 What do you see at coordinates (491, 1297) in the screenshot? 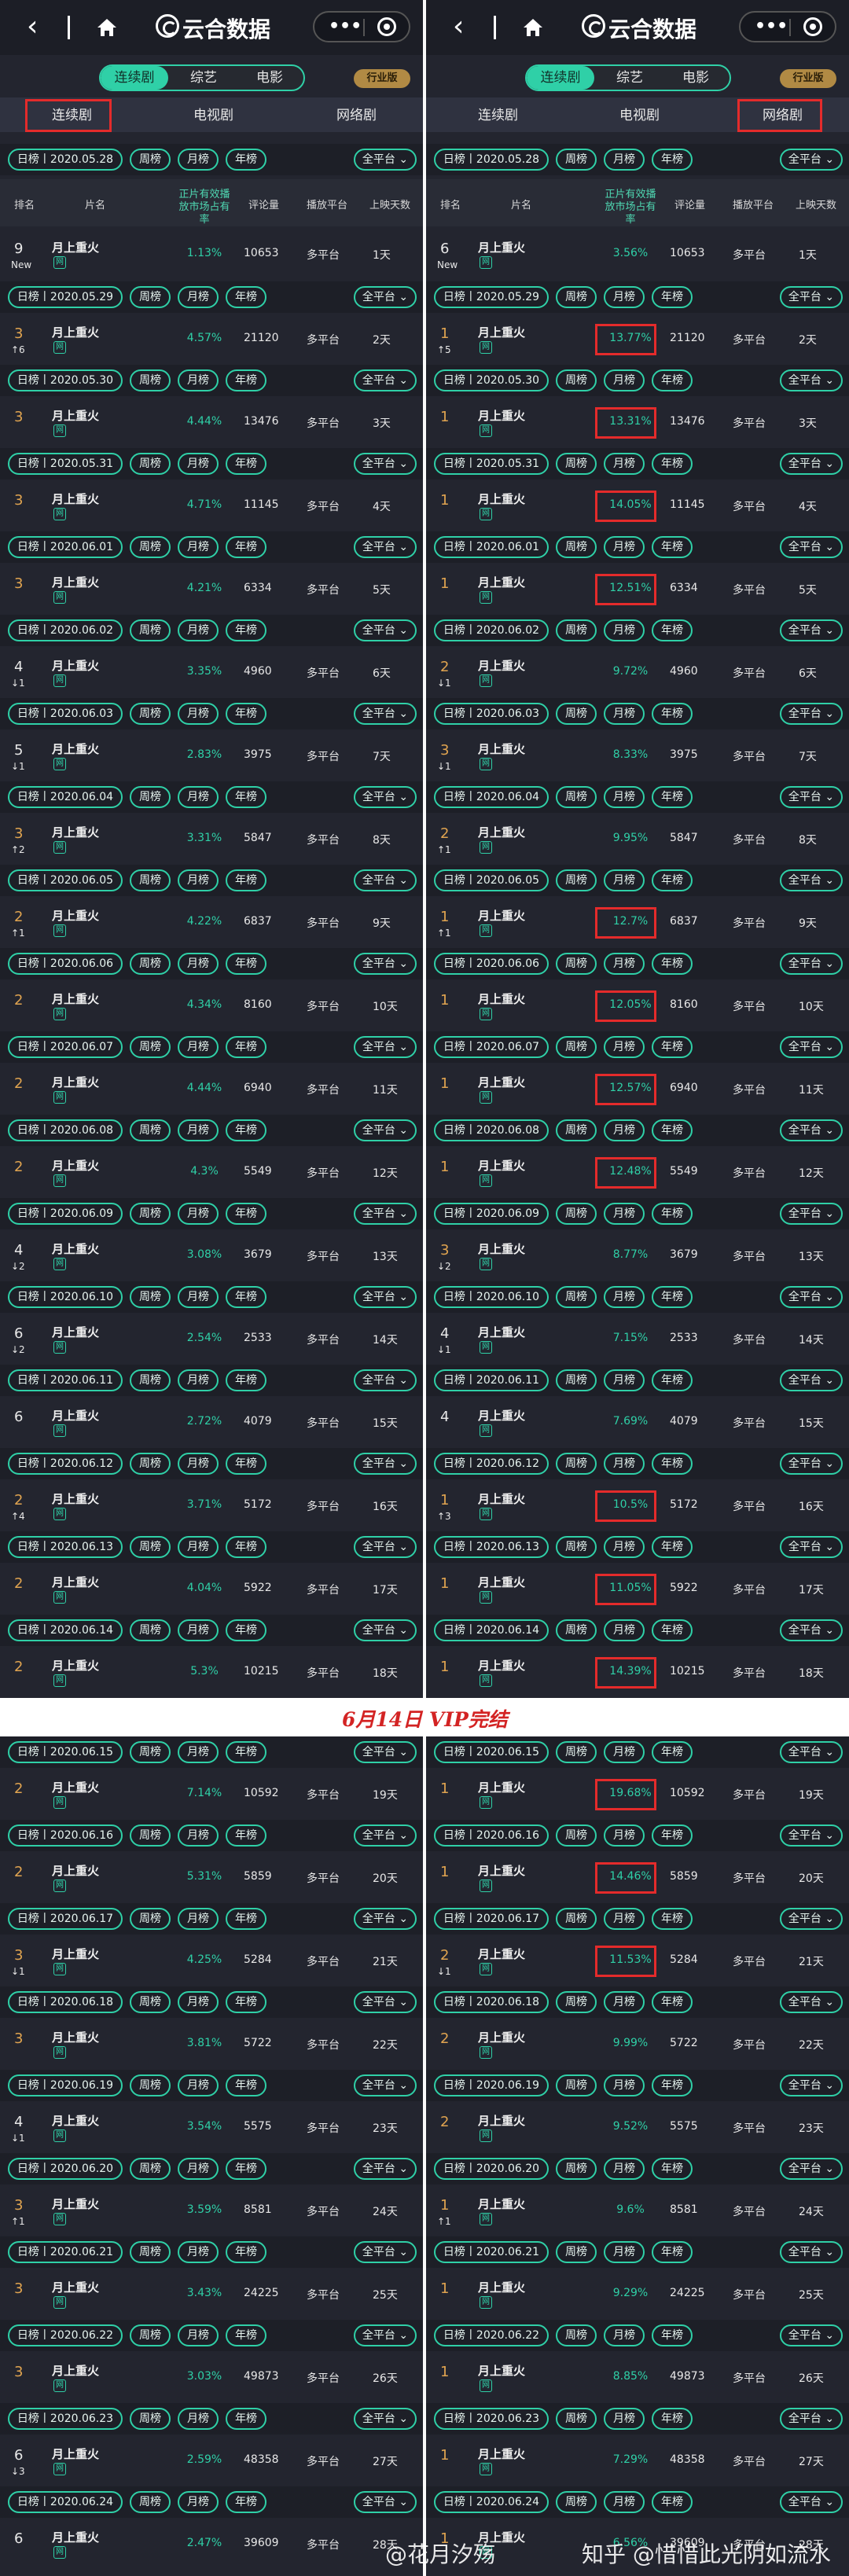
I see `date-selector: 日榜丨2020.06.10` at bounding box center [491, 1297].